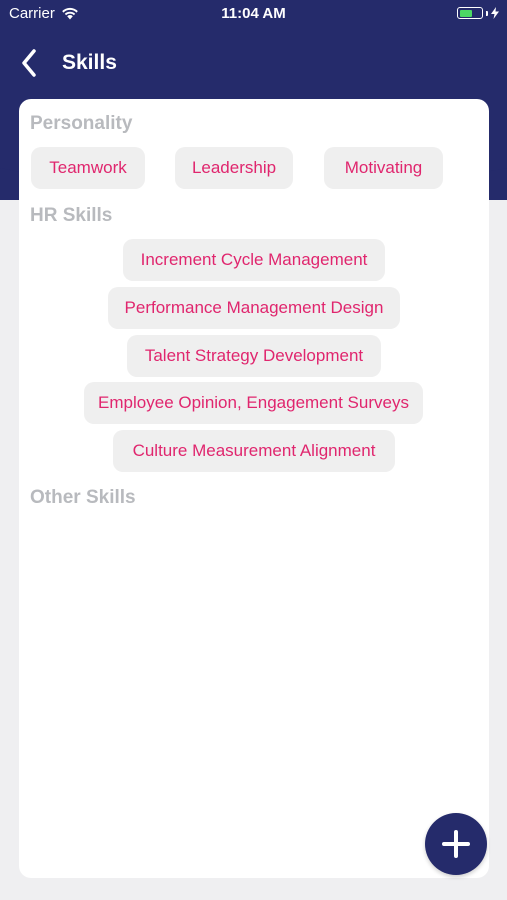 The image size is (507, 900). What do you see at coordinates (254, 356) in the screenshot?
I see `skill-chip: Talent Strategy Development` at bounding box center [254, 356].